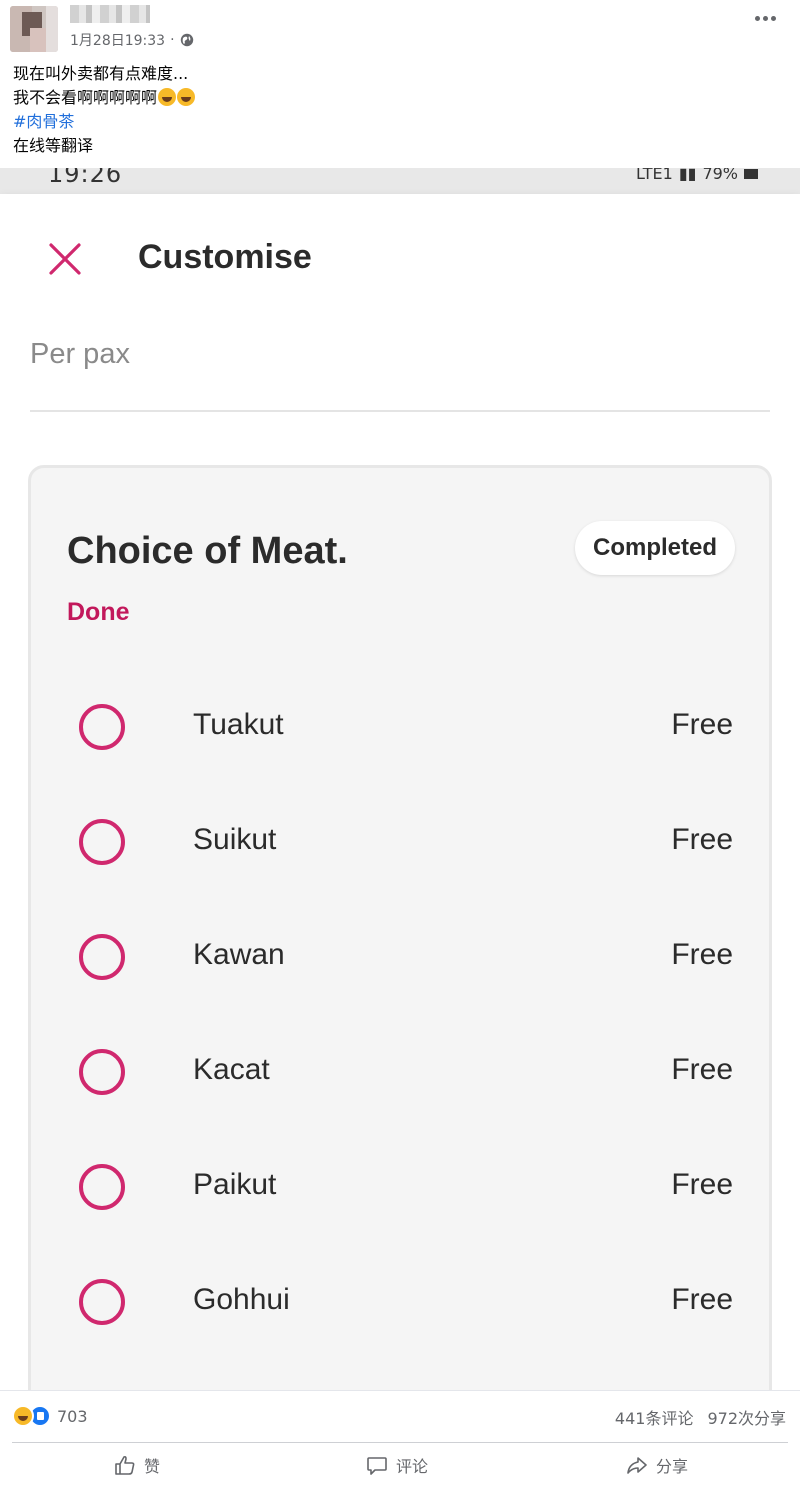 Image resolution: width=800 pixels, height=1489 pixels. What do you see at coordinates (72, 1416) in the screenshot?
I see `reaction-count: 703` at bounding box center [72, 1416].